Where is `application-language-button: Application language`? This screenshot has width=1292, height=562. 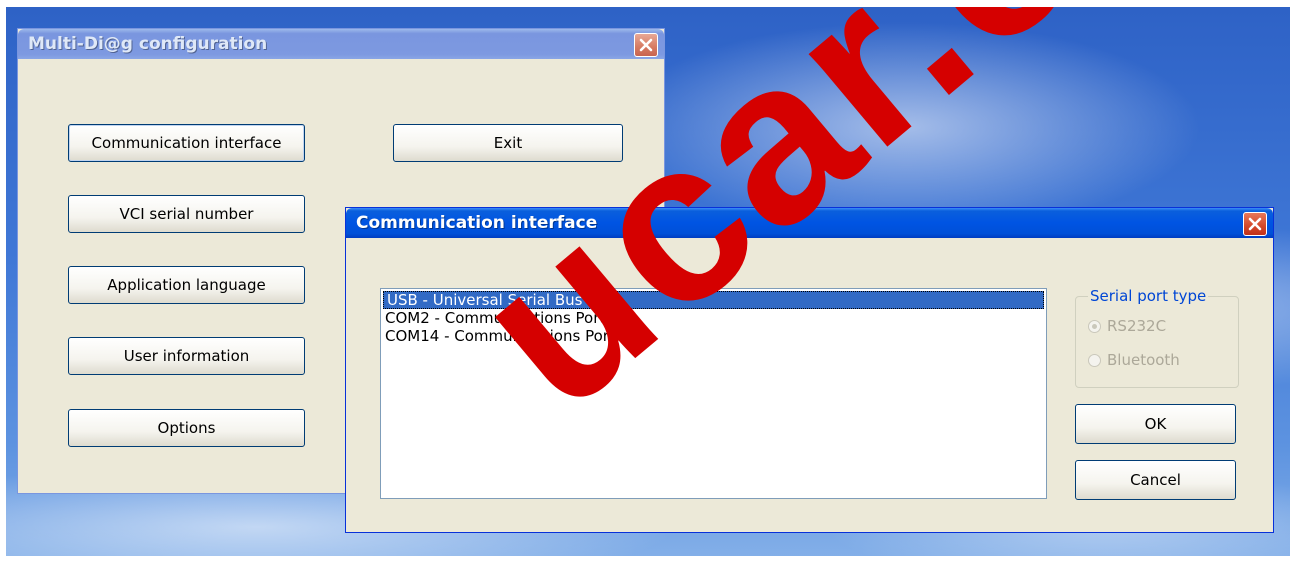
application-language-button: Application language is located at coordinates (186, 285).